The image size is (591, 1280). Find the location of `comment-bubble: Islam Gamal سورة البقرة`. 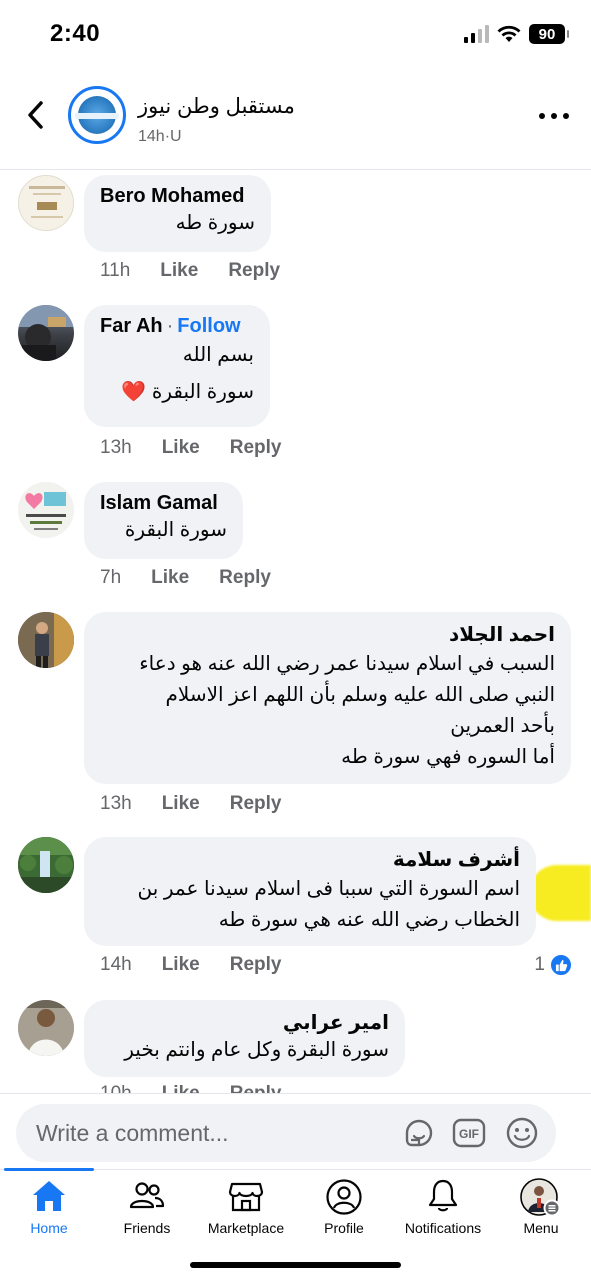

comment-bubble: Islam Gamal سورة البقرة is located at coordinates (163, 520).